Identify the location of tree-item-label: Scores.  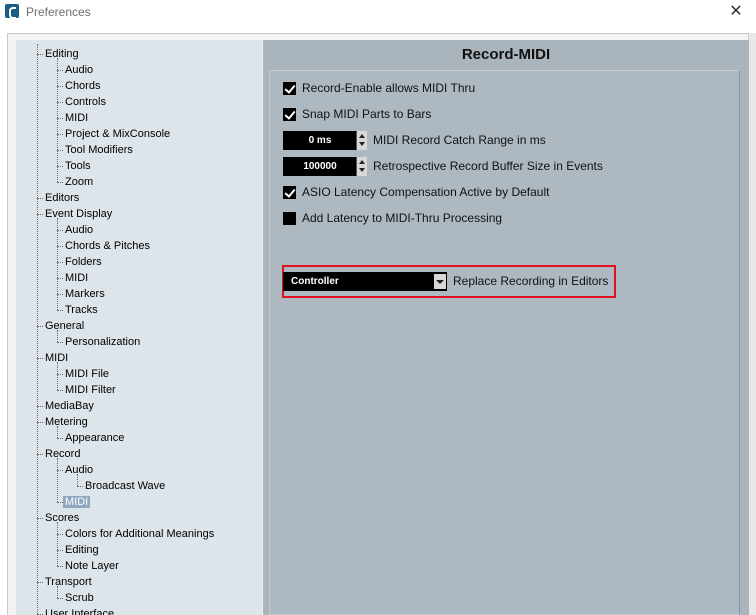
(62, 518).